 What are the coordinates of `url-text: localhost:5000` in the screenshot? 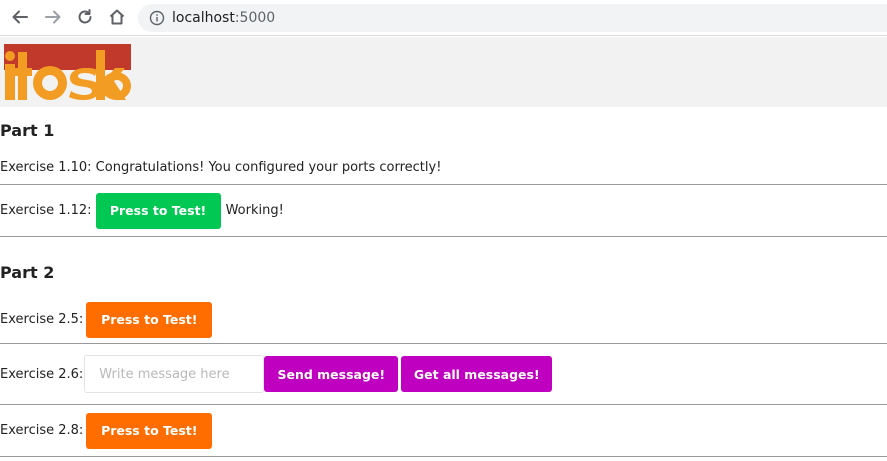 It's located at (223, 18).